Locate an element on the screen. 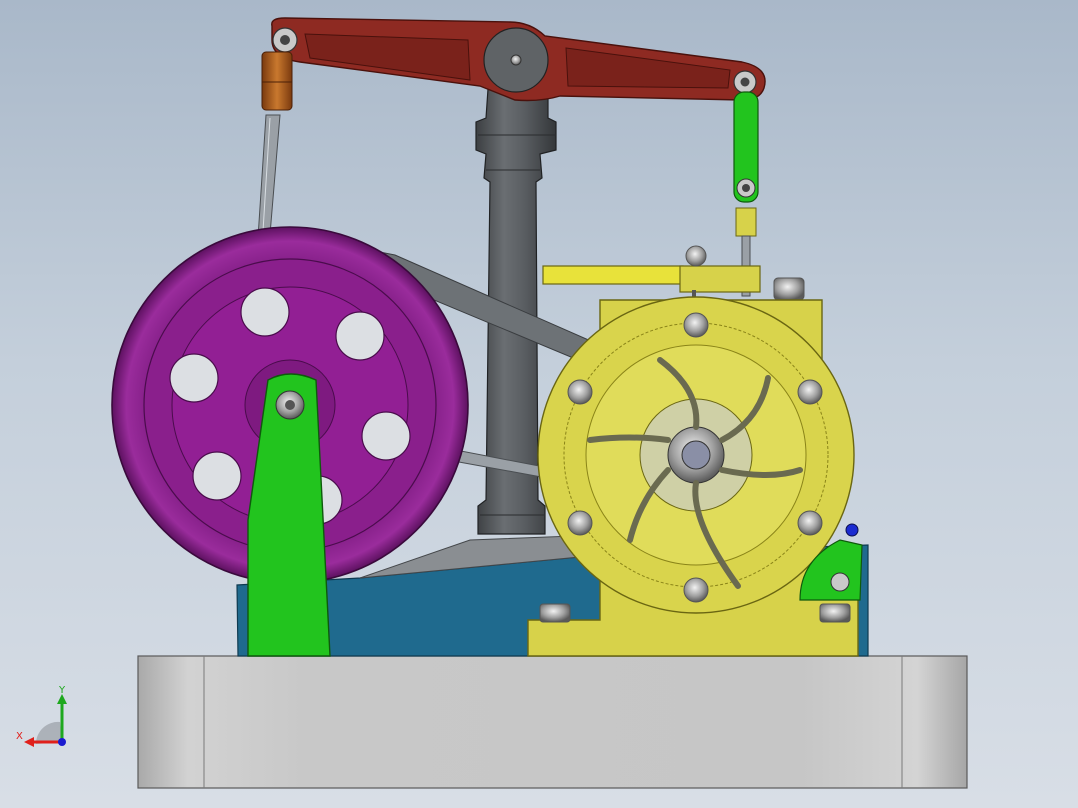 This screenshot has width=1078, height=808. y-axis-label: Y is located at coordinates (62, 690).